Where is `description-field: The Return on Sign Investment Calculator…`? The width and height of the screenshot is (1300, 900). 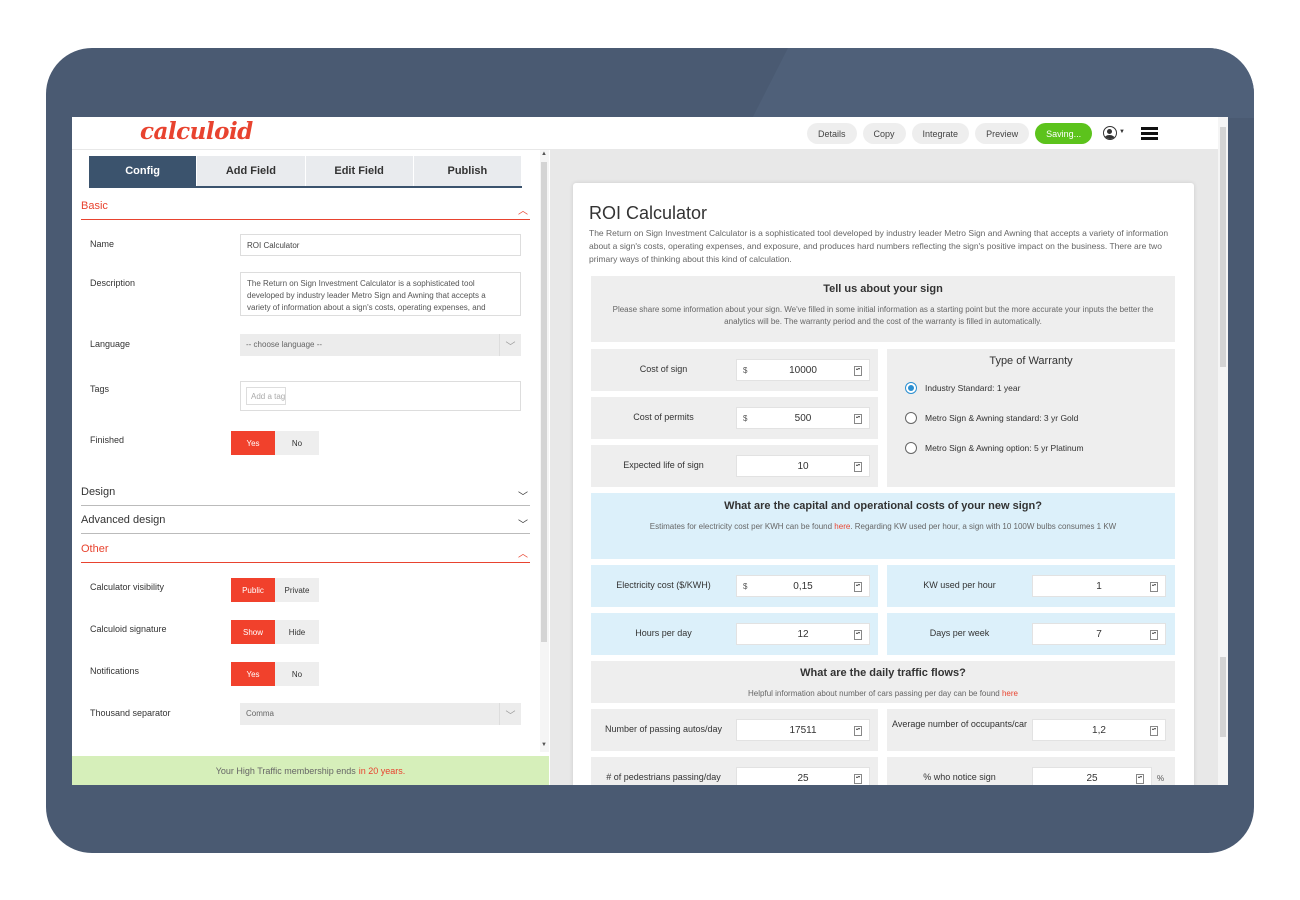
description-field: The Return on Sign Investment Calculator… is located at coordinates (380, 294).